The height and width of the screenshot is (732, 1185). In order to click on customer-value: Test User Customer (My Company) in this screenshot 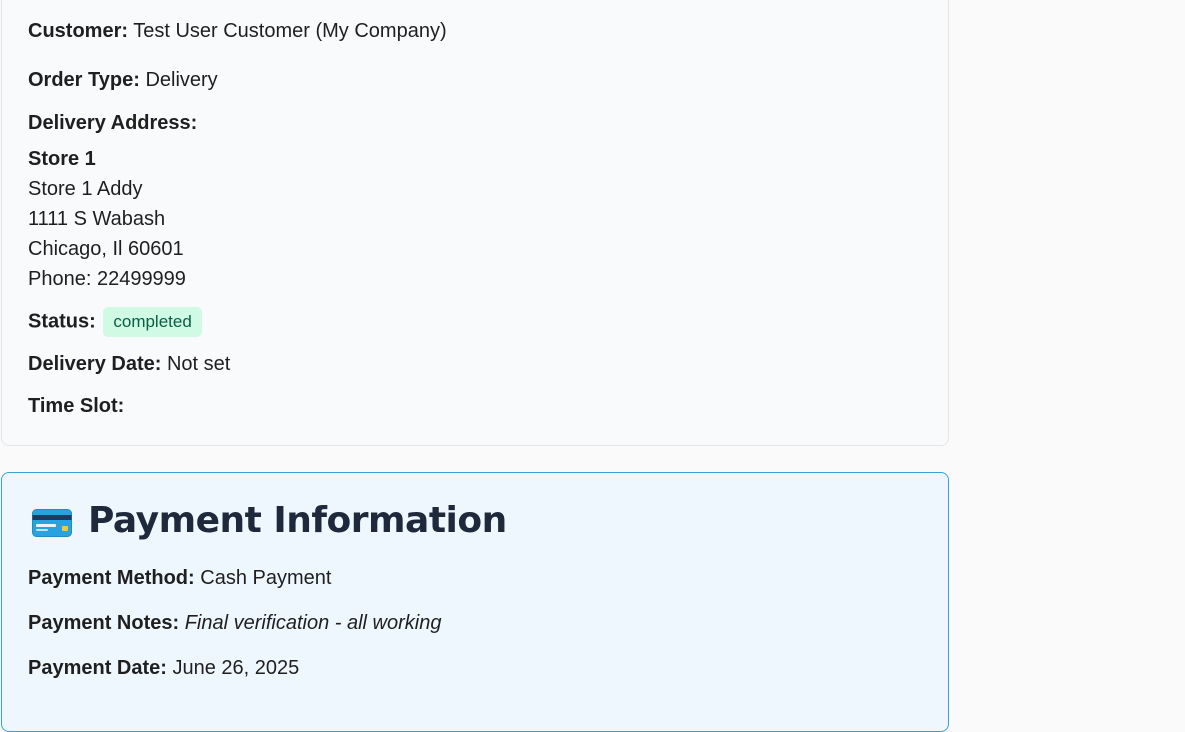, I will do `click(290, 31)`.